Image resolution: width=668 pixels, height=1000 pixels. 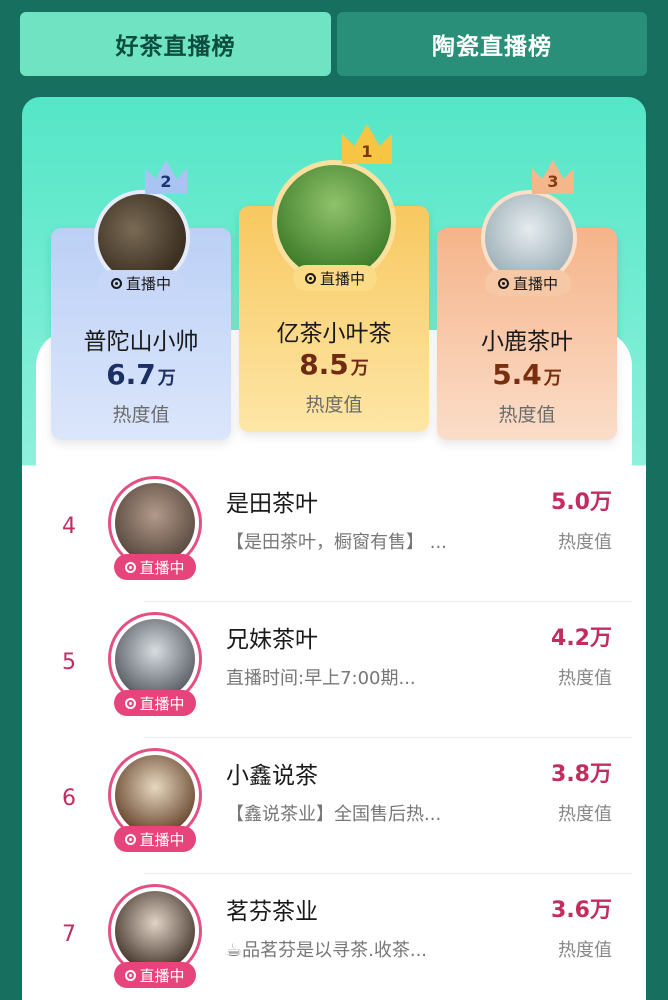 I want to click on heat-value: 6.7 万, so click(x=141, y=374).